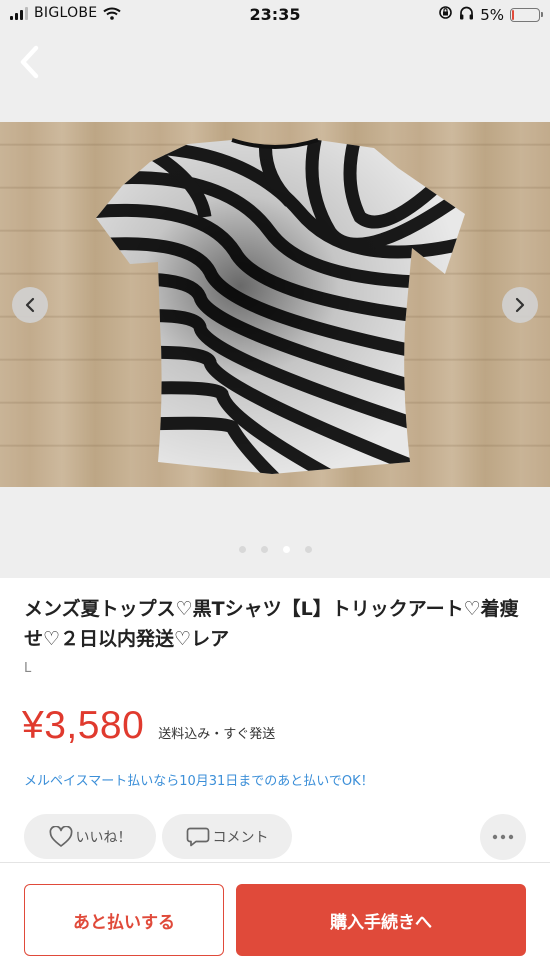  What do you see at coordinates (275, 549) in the screenshot?
I see `carousel-indicator` at bounding box center [275, 549].